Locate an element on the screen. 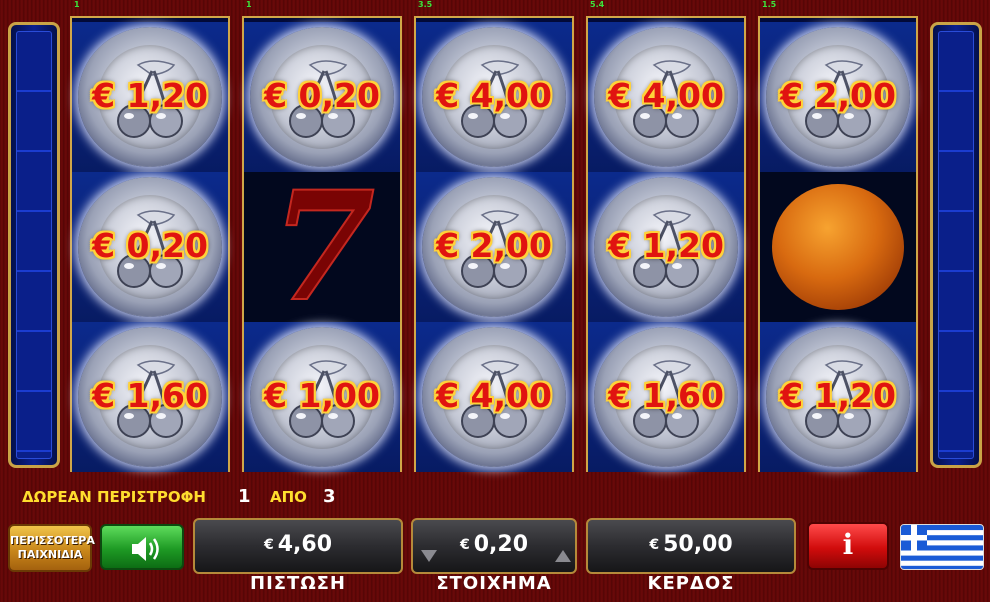 The width and height of the screenshot is (990, 602). reel-2-symbol-2: 7 is located at coordinates (322, 247).